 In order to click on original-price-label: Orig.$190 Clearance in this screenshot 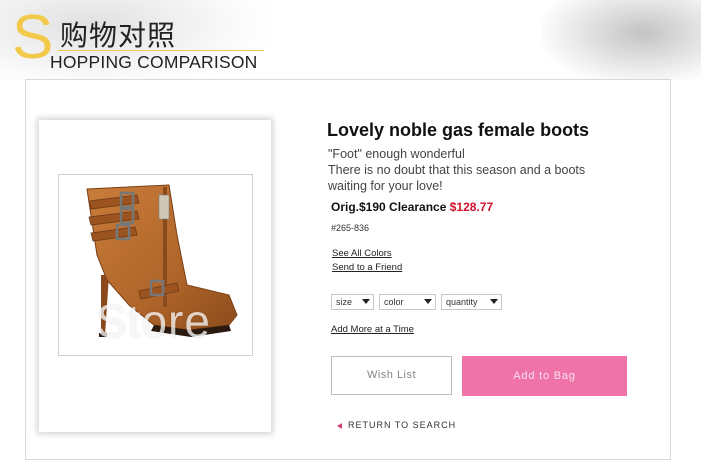, I will do `click(390, 207)`.